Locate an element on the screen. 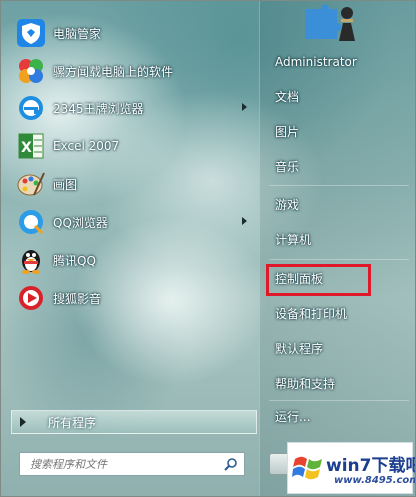 This screenshot has width=416, height=497. site-watermark: win7下载吧 www.8495.com is located at coordinates (351, 468).